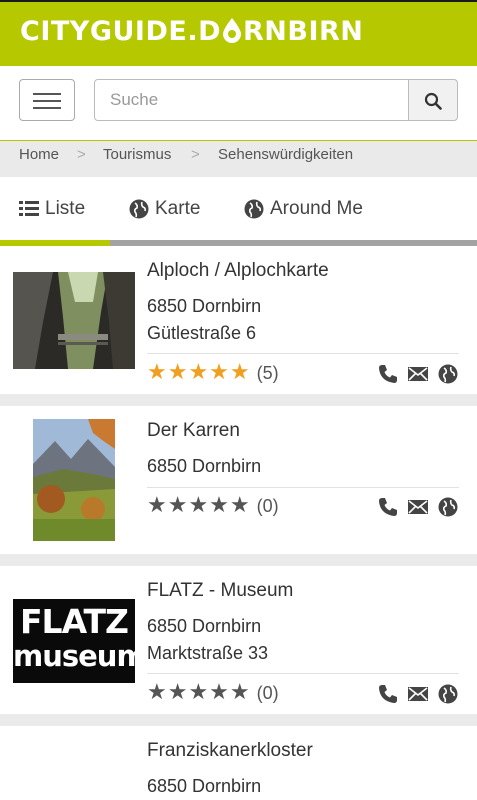  Describe the element at coordinates (74, 656) in the screenshot. I see `flatz-logo-line2: museum` at that location.